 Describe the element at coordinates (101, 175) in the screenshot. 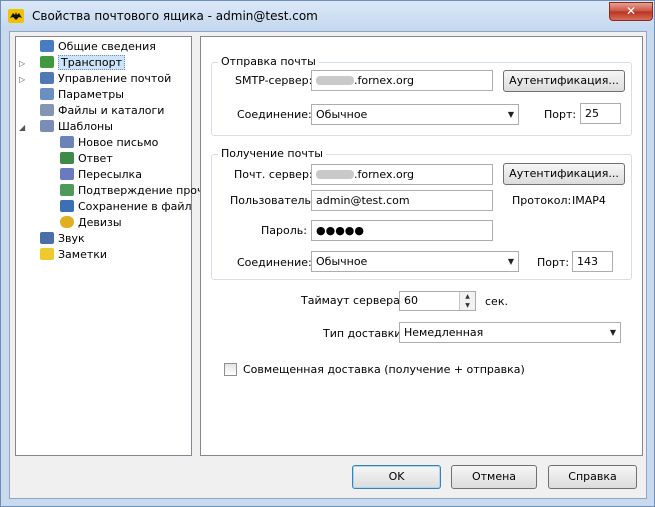

I see `tree-item-forward: Пересылка` at that location.